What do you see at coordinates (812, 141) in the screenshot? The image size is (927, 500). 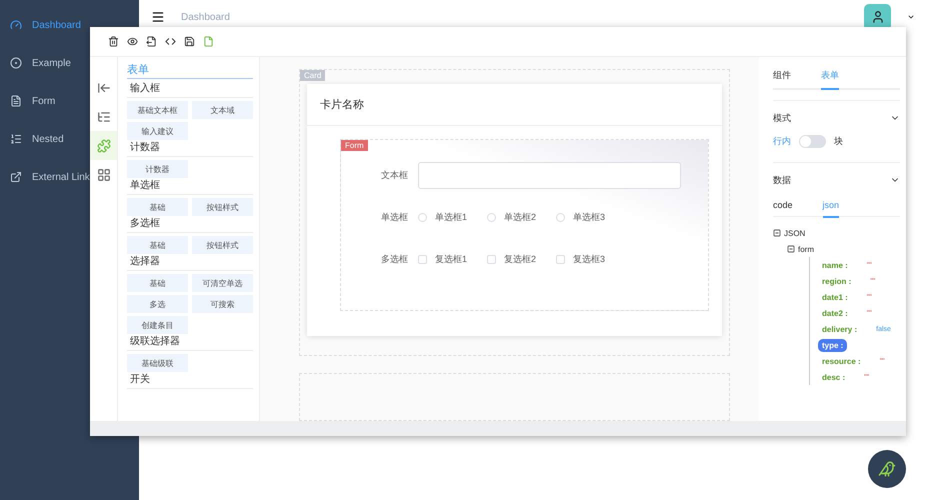 I see `mode-switch` at bounding box center [812, 141].